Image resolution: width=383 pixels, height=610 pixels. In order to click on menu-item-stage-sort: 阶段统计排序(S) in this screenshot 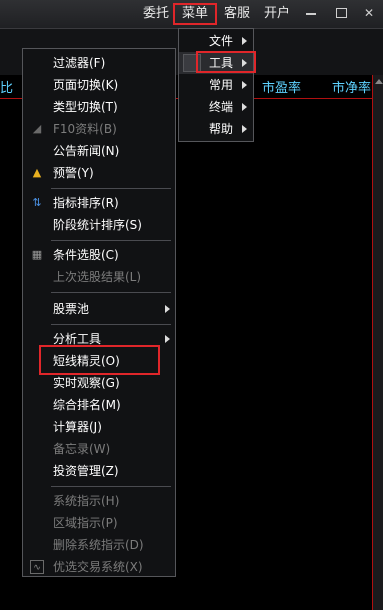, I will do `click(99, 225)`.